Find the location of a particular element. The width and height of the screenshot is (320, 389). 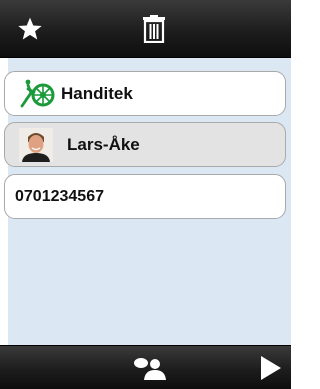

contacts-button is located at coordinates (150, 367).